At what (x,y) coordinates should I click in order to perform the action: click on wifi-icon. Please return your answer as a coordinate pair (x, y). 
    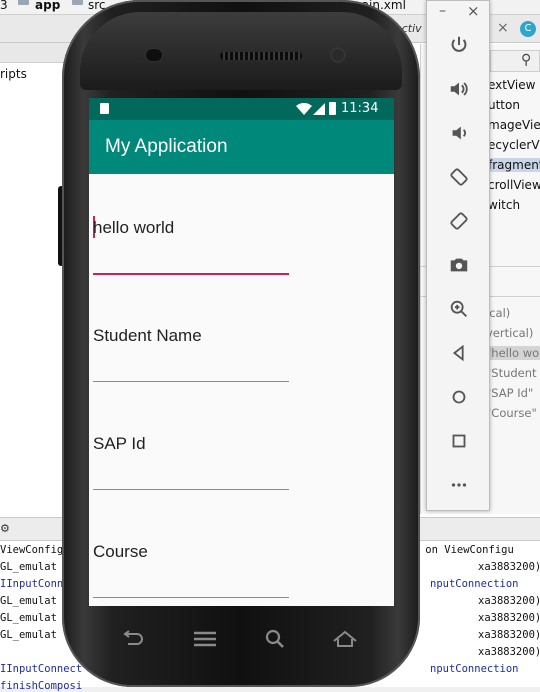
    Looking at the image, I should click on (304, 109).